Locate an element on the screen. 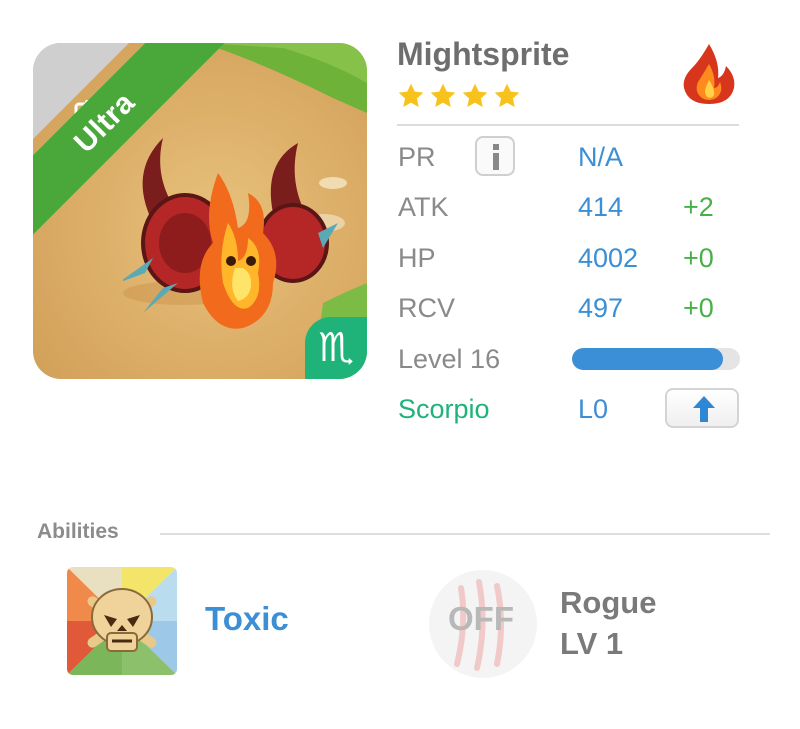 This screenshot has height=729, width=800. skull-icon is located at coordinates (122, 621).